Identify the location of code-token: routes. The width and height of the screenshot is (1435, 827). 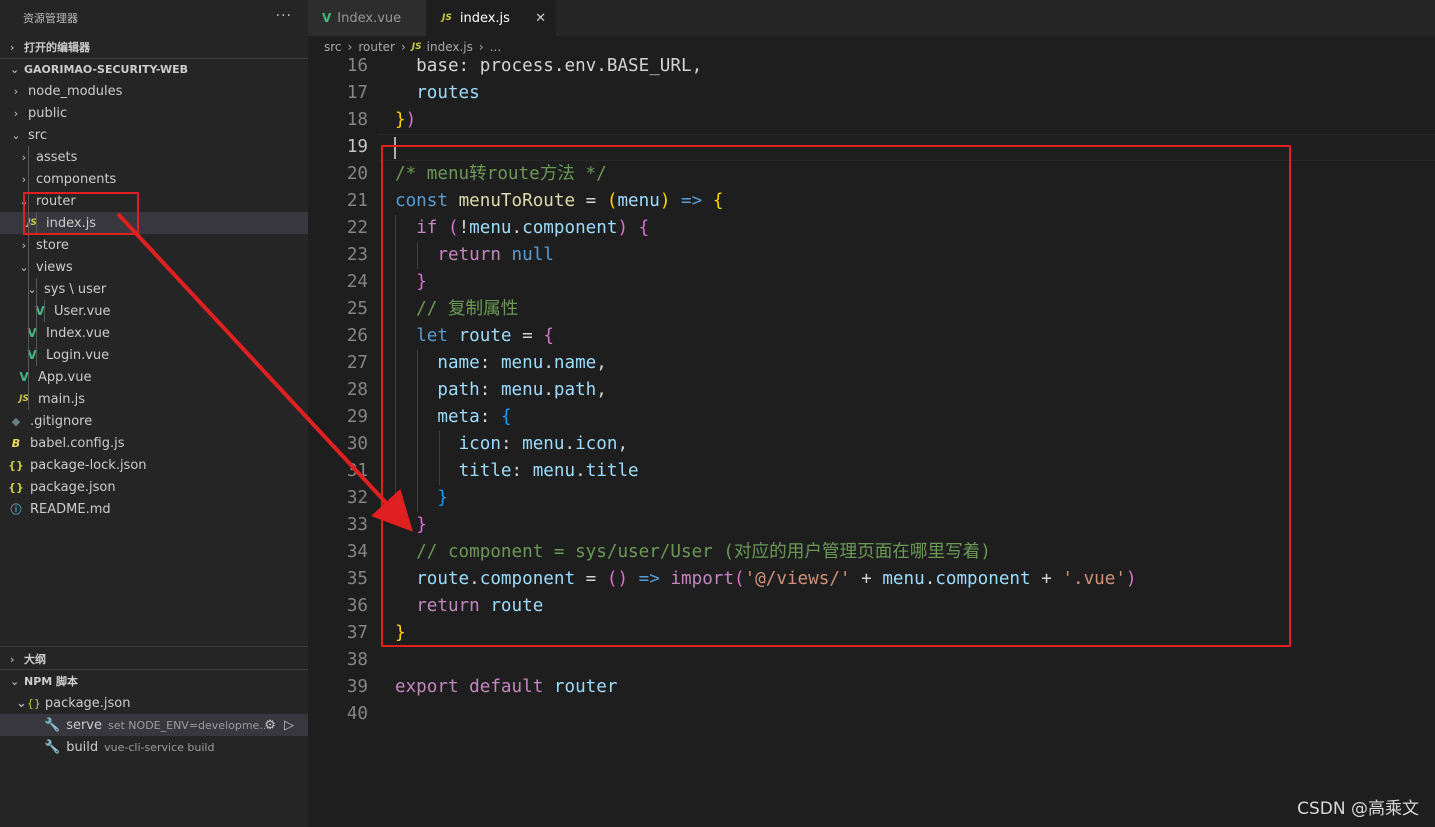
(448, 93).